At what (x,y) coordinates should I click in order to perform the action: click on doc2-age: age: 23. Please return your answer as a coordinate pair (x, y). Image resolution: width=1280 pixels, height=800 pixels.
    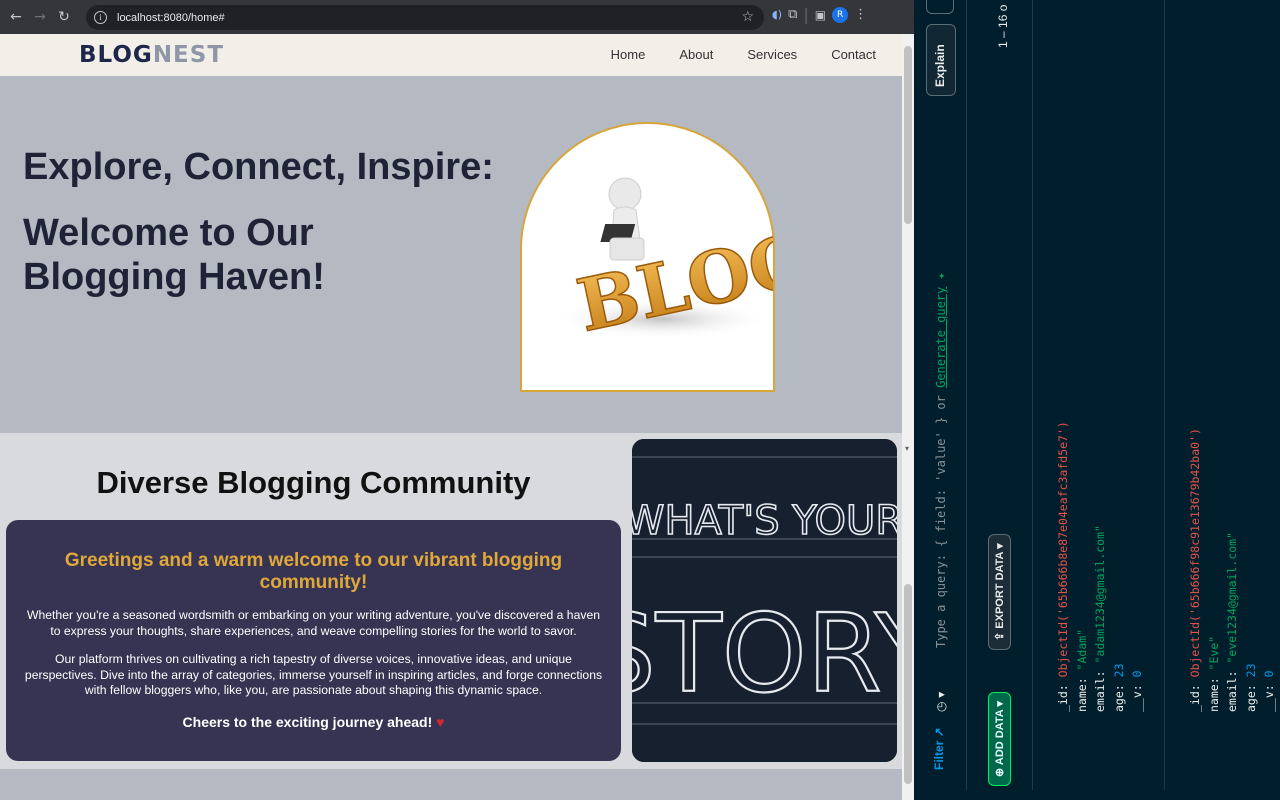
    Looking at the image, I should click on (1250, 688).